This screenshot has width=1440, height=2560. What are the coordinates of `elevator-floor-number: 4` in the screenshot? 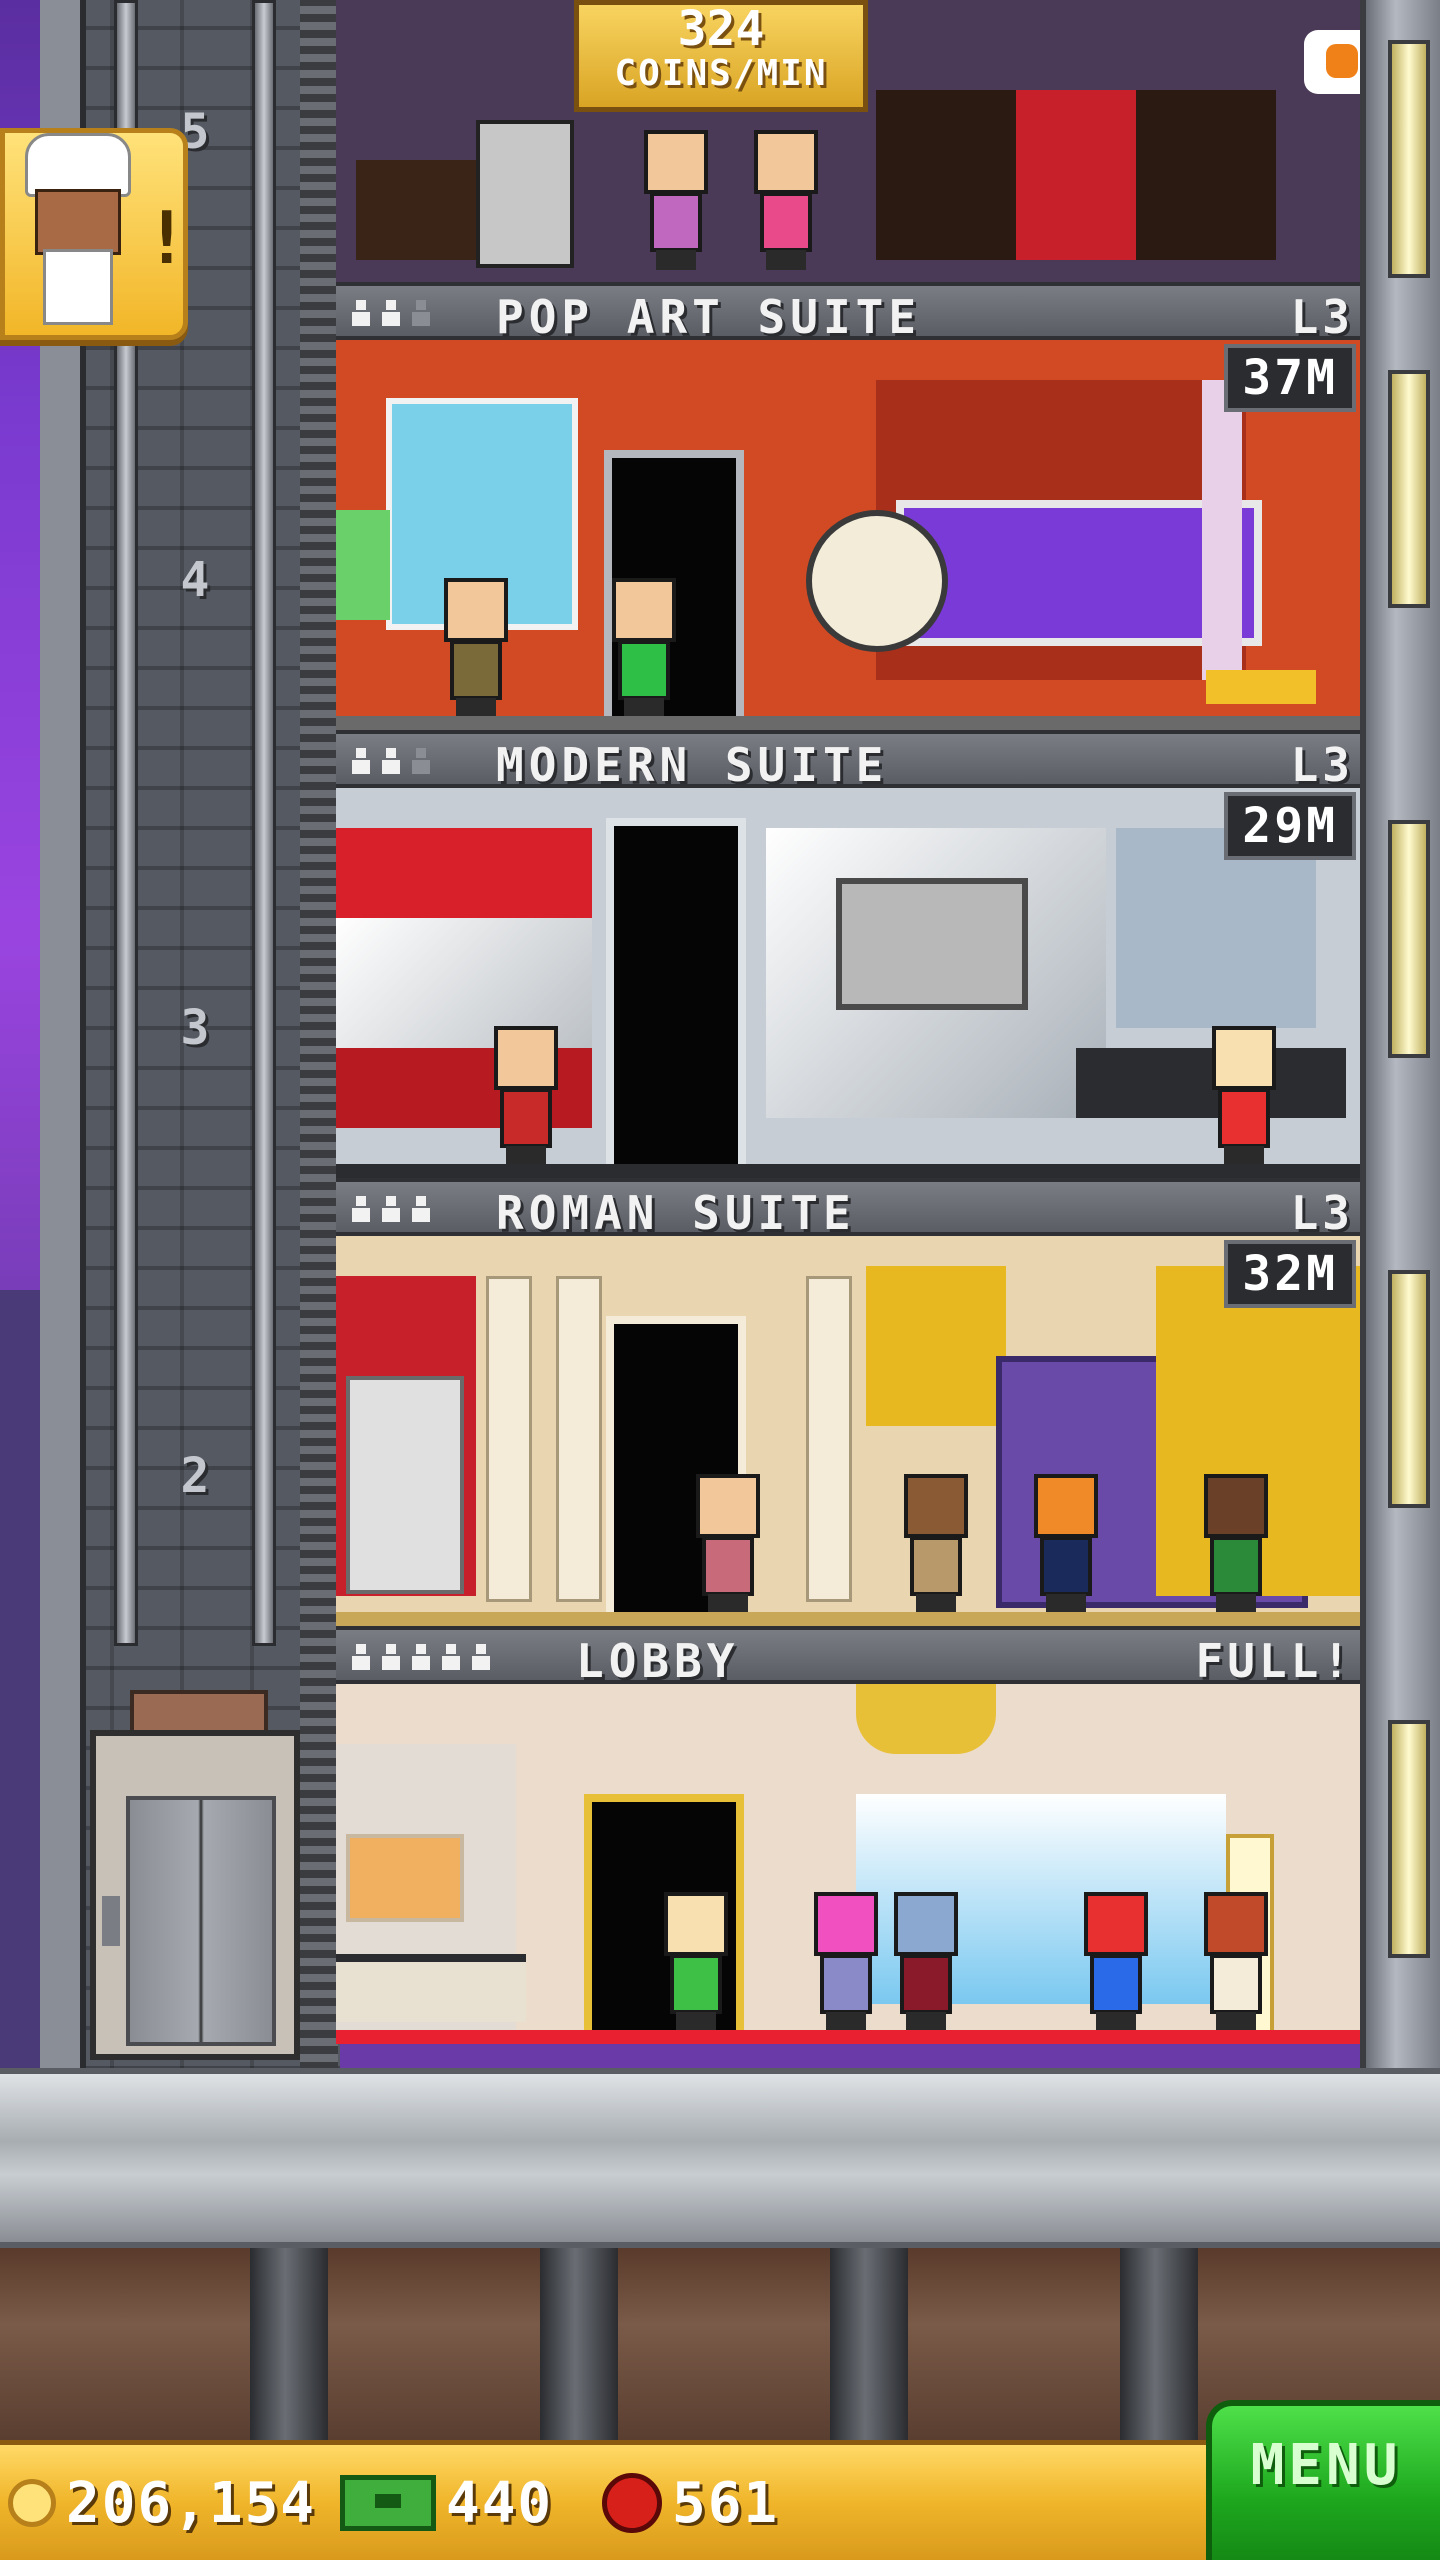 It's located at (195, 580).